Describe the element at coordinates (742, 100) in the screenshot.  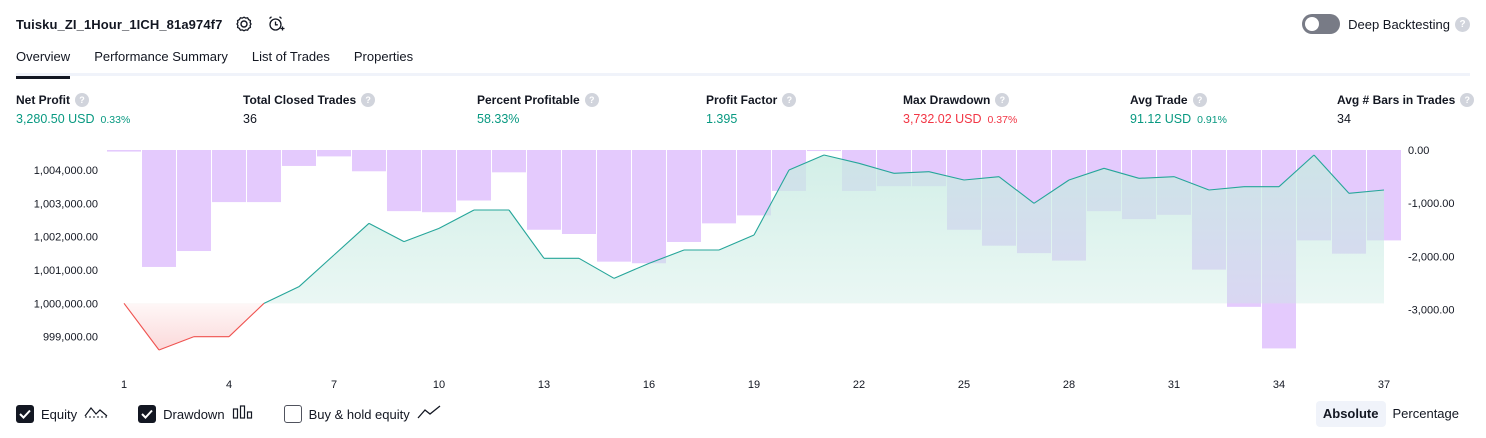
I see `metric-label: Profit Factor` at that location.